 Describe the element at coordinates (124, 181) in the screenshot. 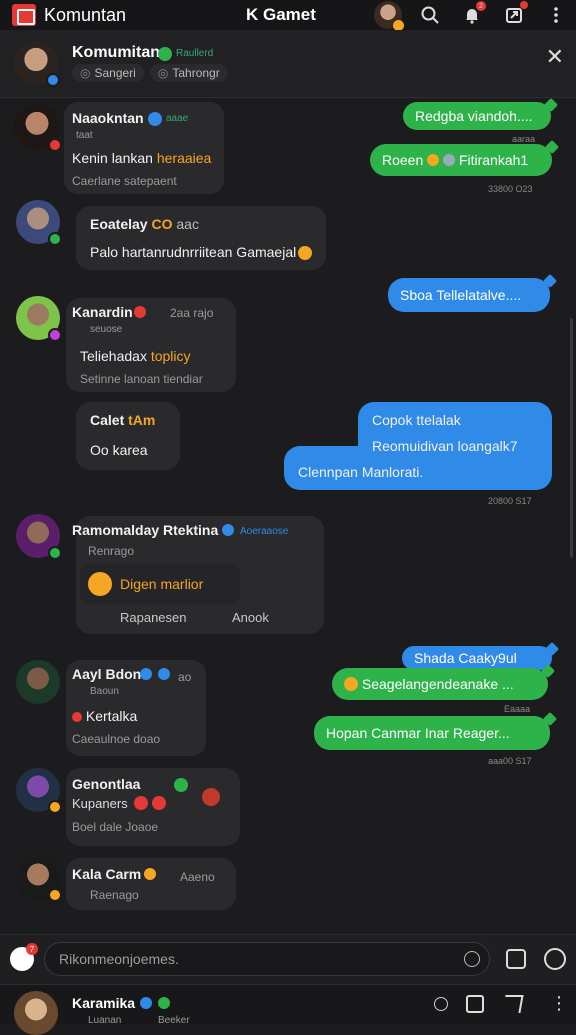

I see `message-subtext: Caerlane satepaent` at that location.